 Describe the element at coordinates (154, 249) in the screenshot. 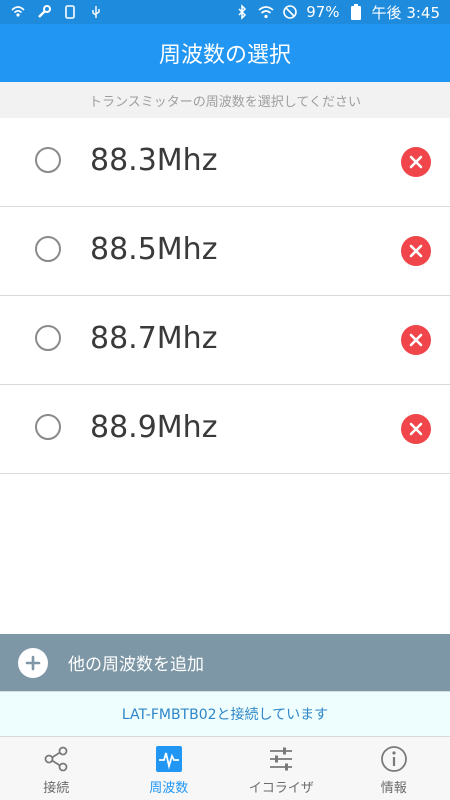

I see `frequency-label: 88.5Mhz` at that location.